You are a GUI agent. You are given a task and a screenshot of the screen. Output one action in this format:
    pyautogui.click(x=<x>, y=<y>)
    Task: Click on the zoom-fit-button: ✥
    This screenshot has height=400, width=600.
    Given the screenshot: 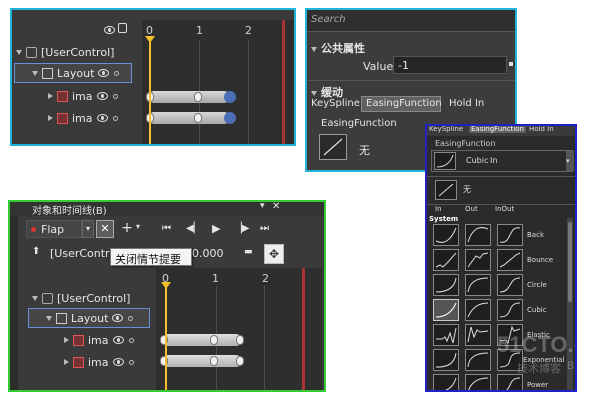 What is the action you would take?
    pyautogui.click(x=274, y=254)
    